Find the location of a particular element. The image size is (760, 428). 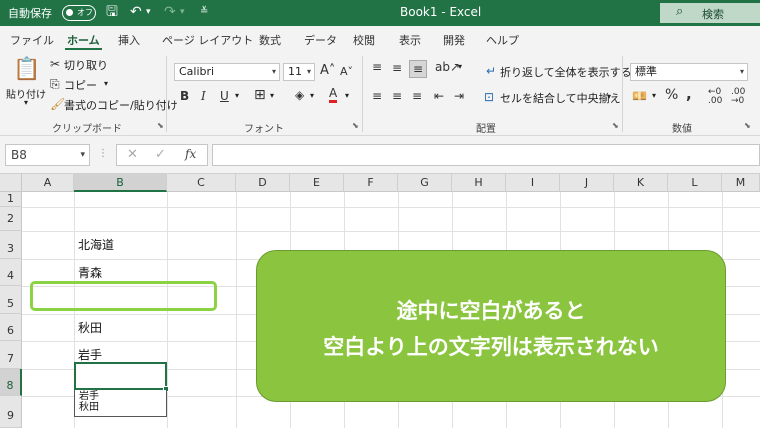

increase-font-icon: A˄ is located at coordinates (327, 71).